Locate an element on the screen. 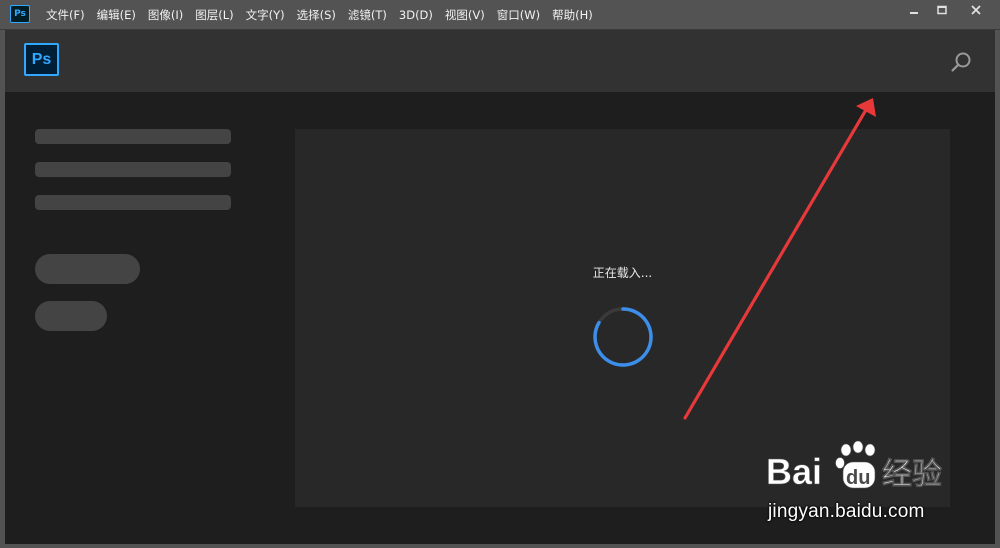 The height and width of the screenshot is (548, 1000). menu-edit: 编辑(E) is located at coordinates (116, 15).